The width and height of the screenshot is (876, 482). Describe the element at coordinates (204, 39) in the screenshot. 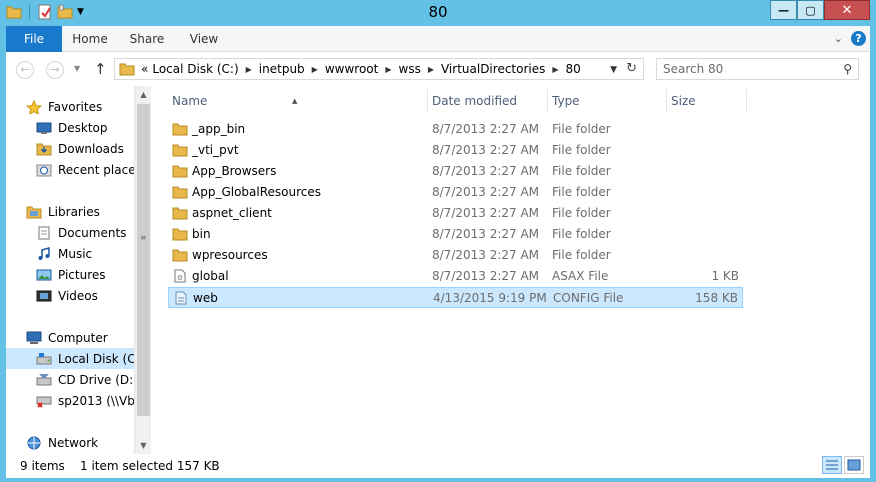

I see `tab-view: View` at that location.